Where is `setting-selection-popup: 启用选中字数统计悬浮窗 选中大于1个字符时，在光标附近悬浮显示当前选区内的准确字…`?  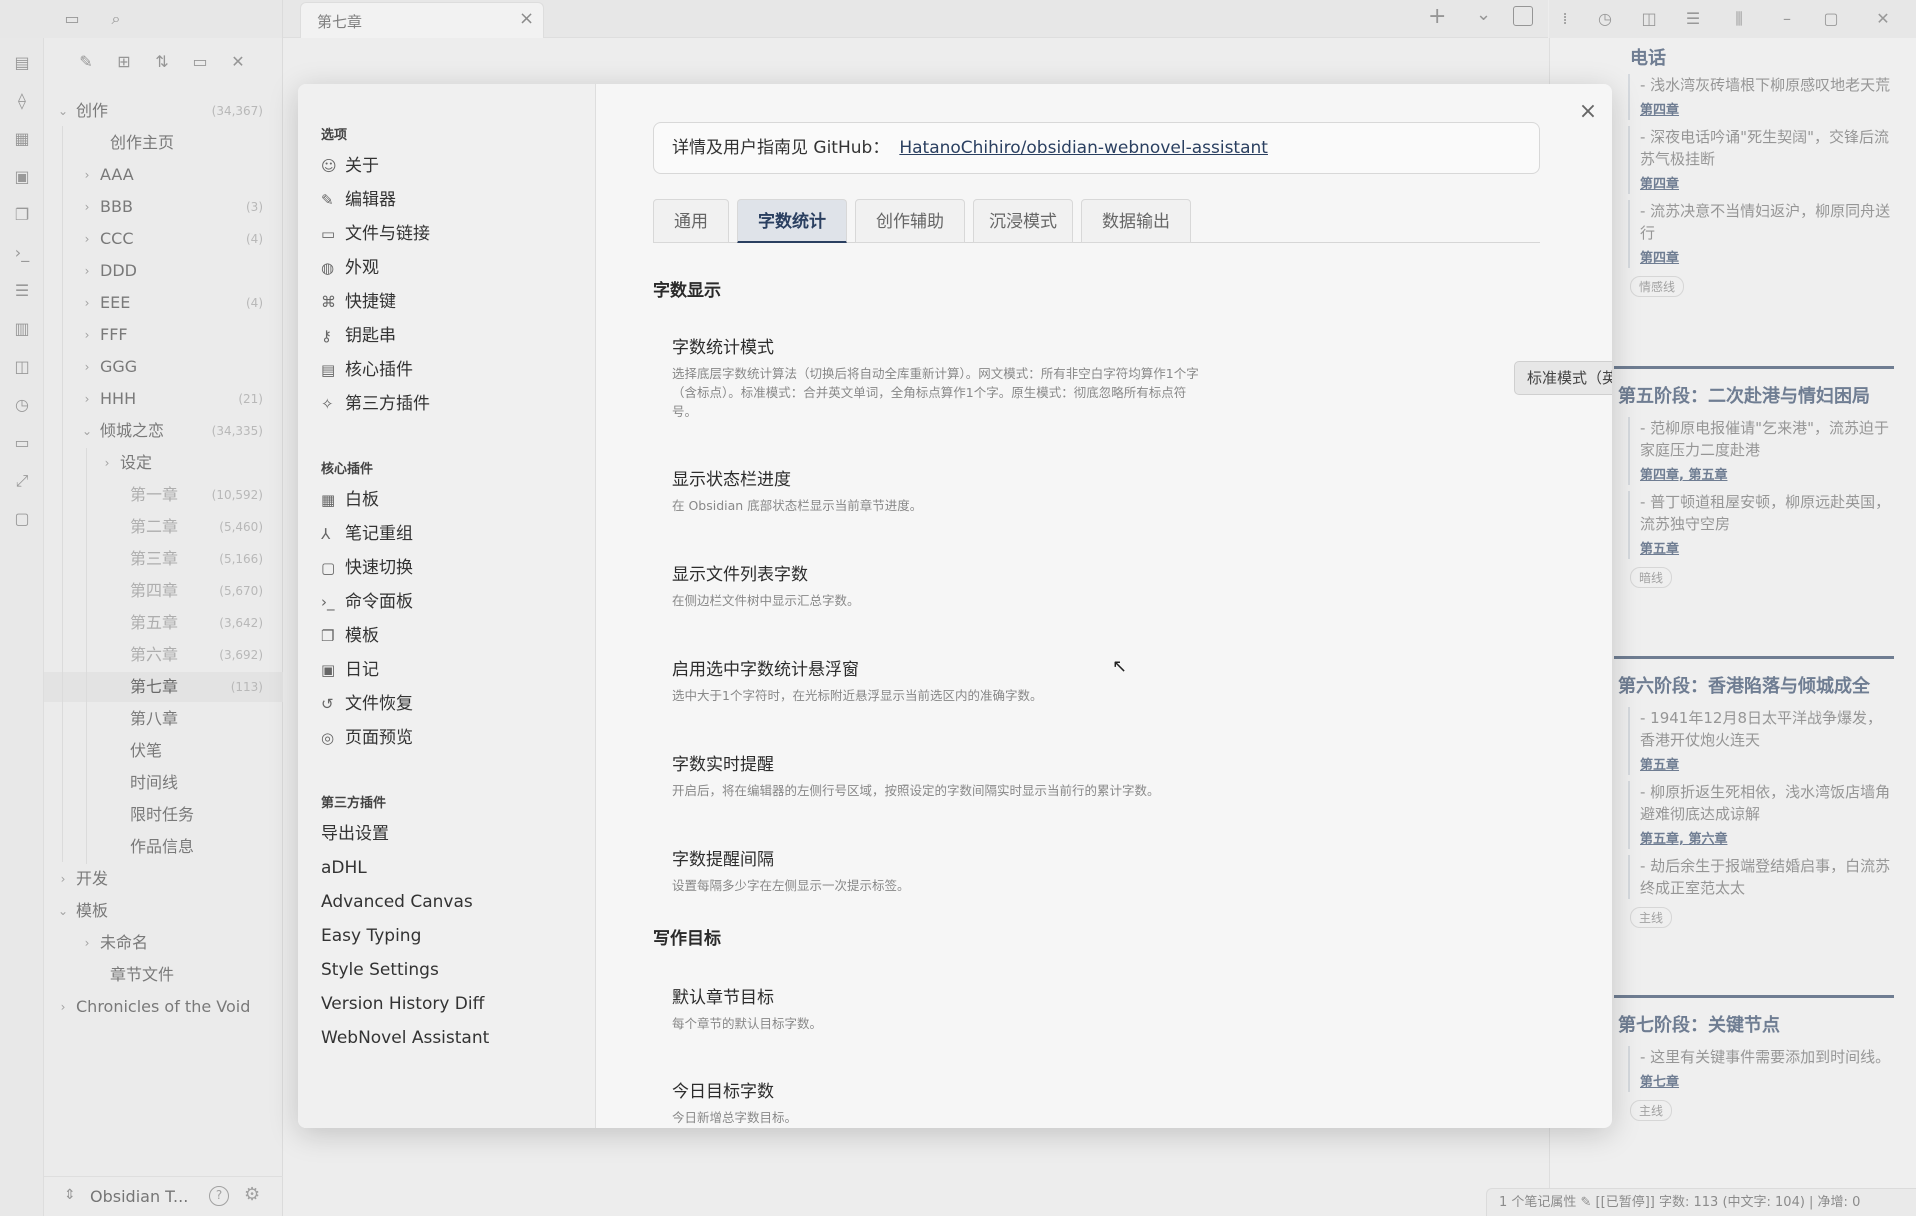 setting-selection-popup: 启用选中字数统计悬浮窗 选中大于1个字符时，在光标附近悬浮显示当前选区内的准确字… is located at coordinates (1102, 681).